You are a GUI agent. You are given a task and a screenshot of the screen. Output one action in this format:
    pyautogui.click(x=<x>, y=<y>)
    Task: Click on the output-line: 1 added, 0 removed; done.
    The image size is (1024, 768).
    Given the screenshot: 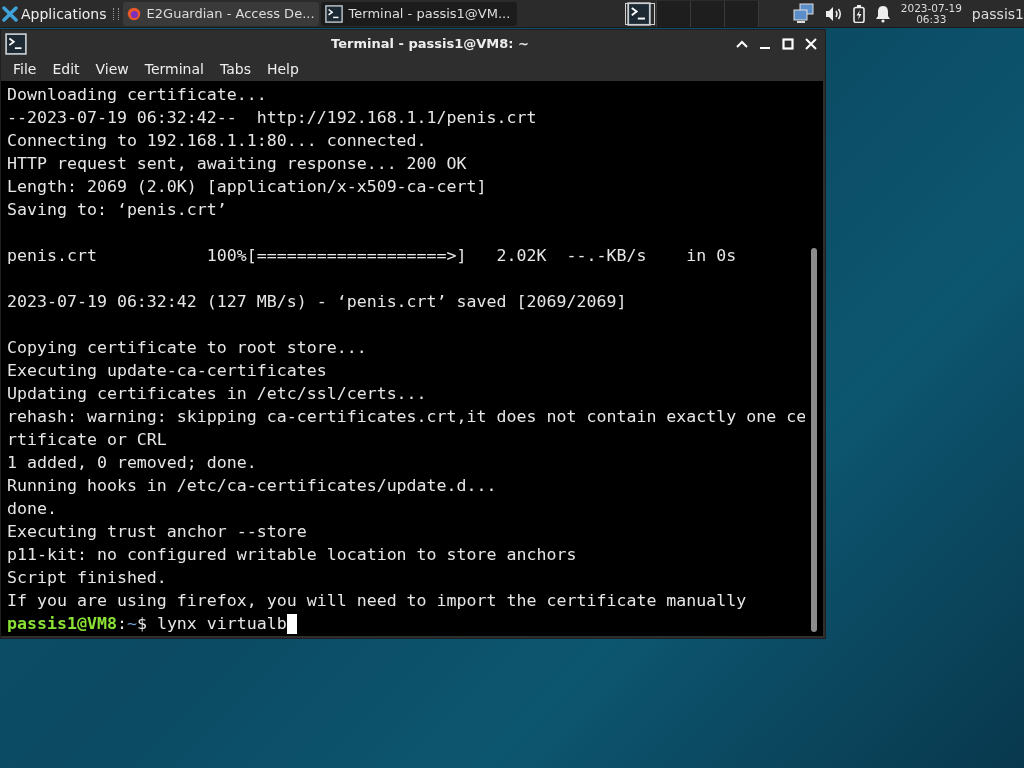 What is the action you would take?
    pyautogui.click(x=132, y=463)
    